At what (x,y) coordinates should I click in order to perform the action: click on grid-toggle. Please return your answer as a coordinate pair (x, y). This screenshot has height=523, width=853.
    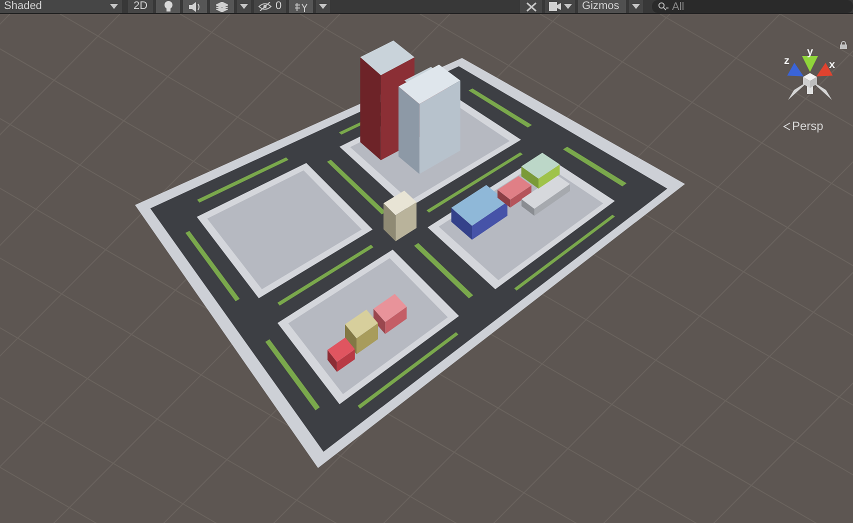
    Looking at the image, I should click on (301, 6).